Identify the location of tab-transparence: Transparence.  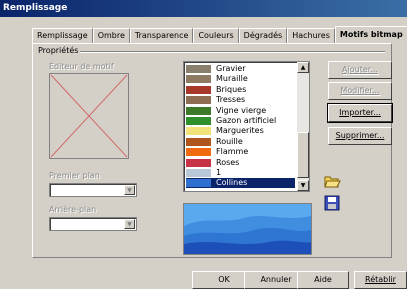
(161, 35).